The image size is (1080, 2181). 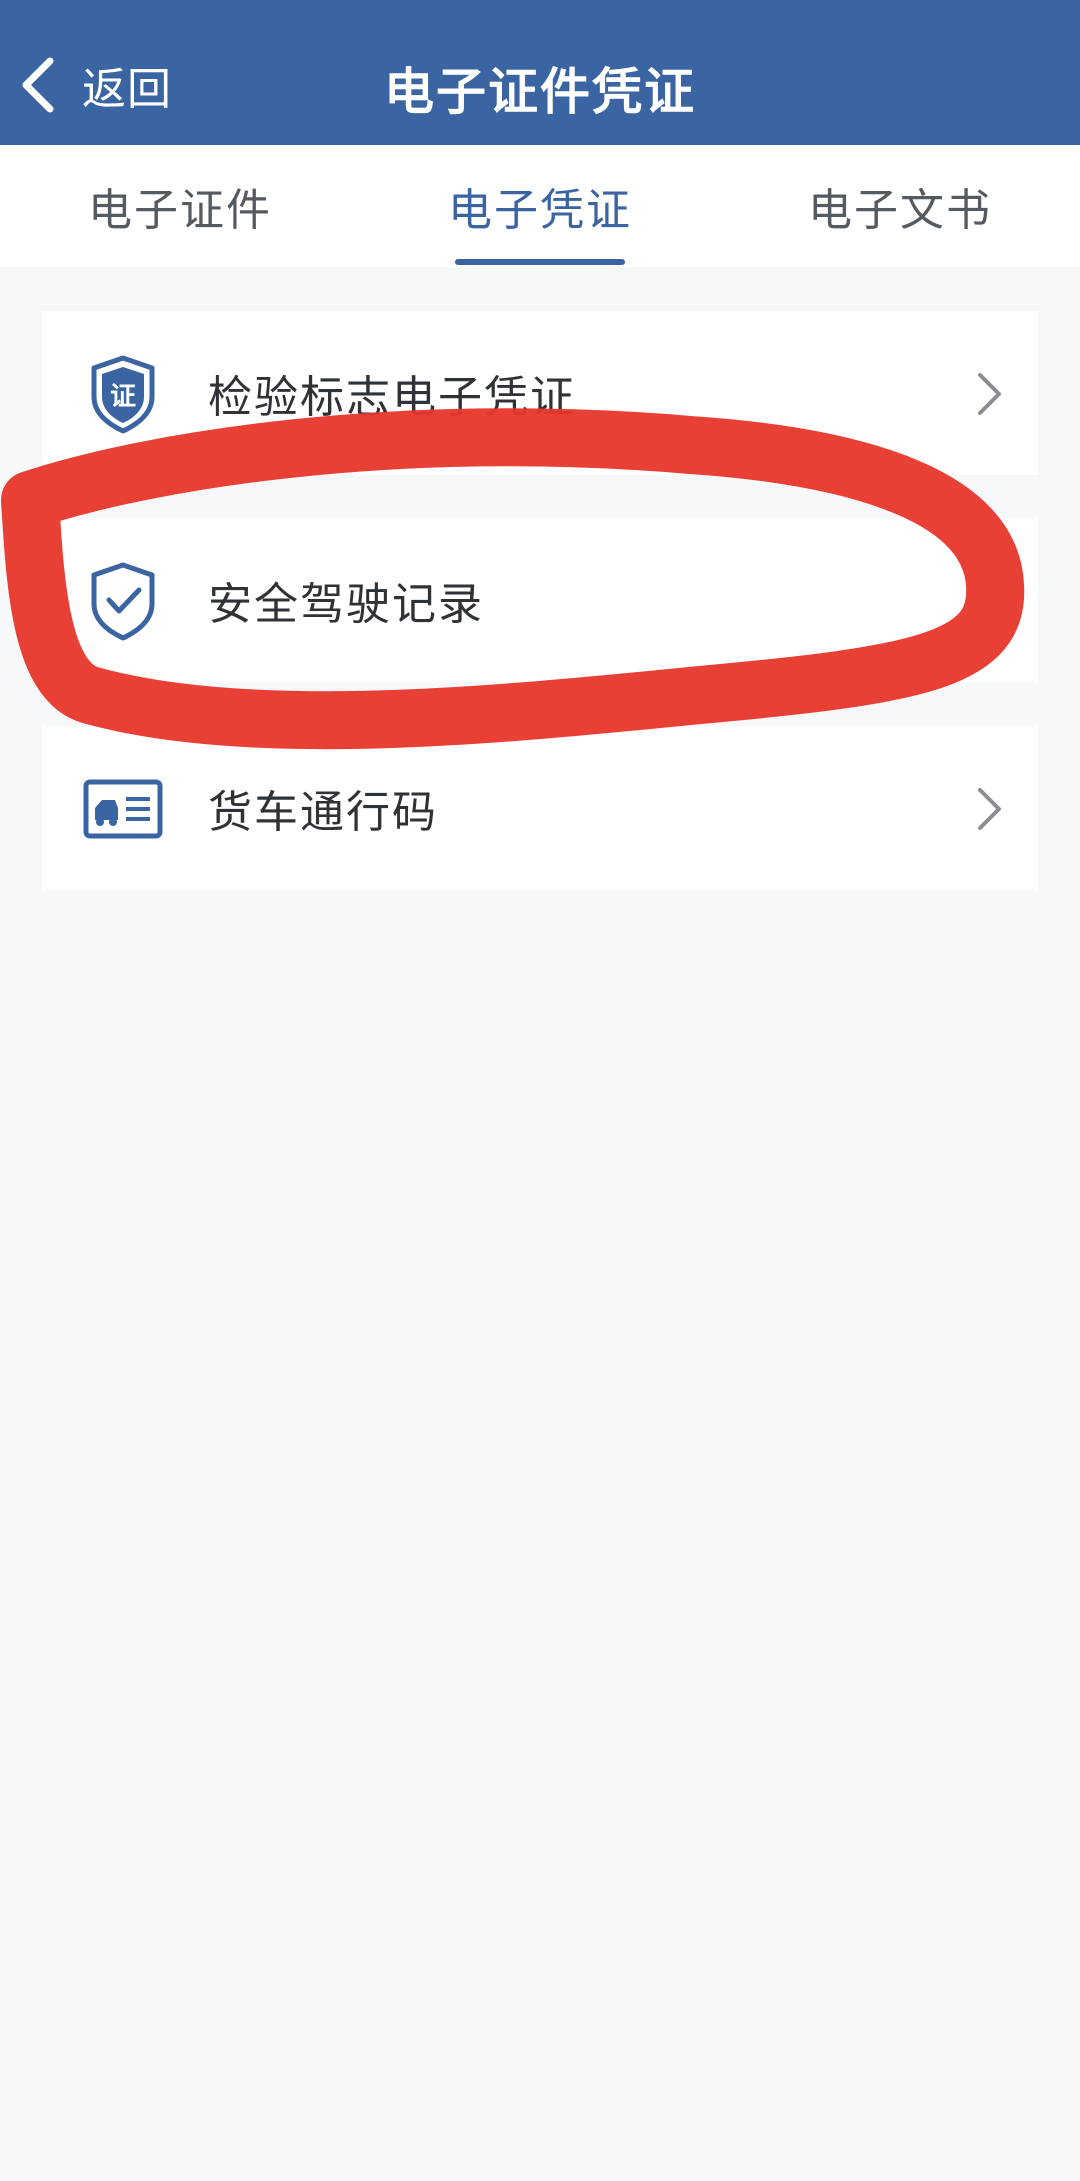 What do you see at coordinates (392, 397) in the screenshot?
I see `list-item-label: 检验标志电子凭证` at bounding box center [392, 397].